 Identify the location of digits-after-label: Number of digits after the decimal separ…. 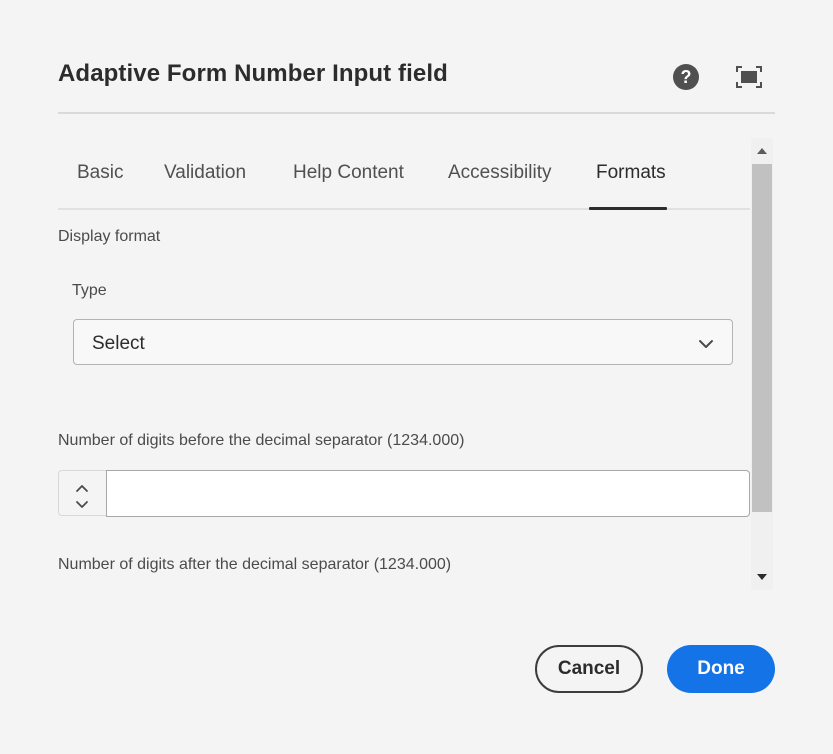
(255, 564).